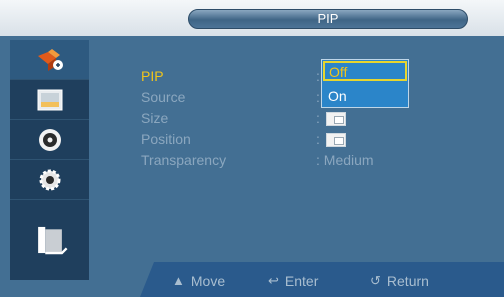 The image size is (504, 297). Describe the element at coordinates (336, 118) in the screenshot. I see `pip-size-icon` at that location.